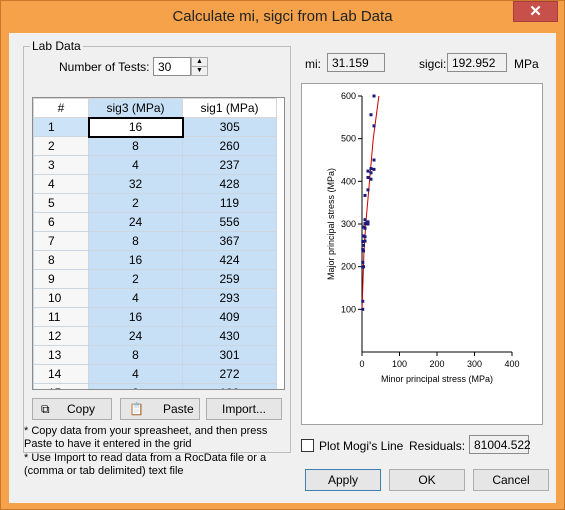  I want to click on sig1-cell: 409, so click(229, 317).